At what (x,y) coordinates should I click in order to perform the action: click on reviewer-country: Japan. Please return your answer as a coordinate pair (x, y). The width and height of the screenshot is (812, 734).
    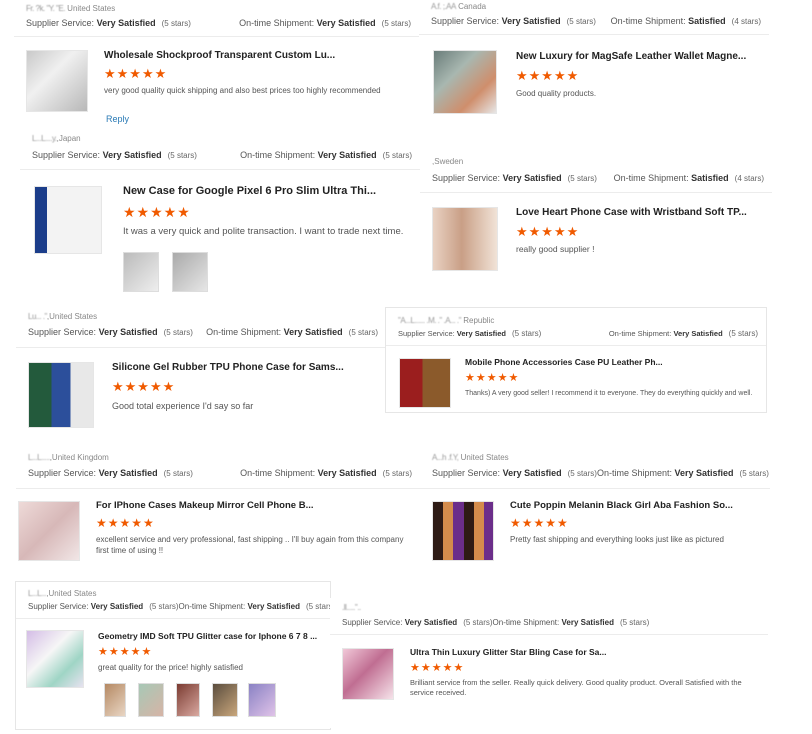
    Looking at the image, I should click on (69, 138).